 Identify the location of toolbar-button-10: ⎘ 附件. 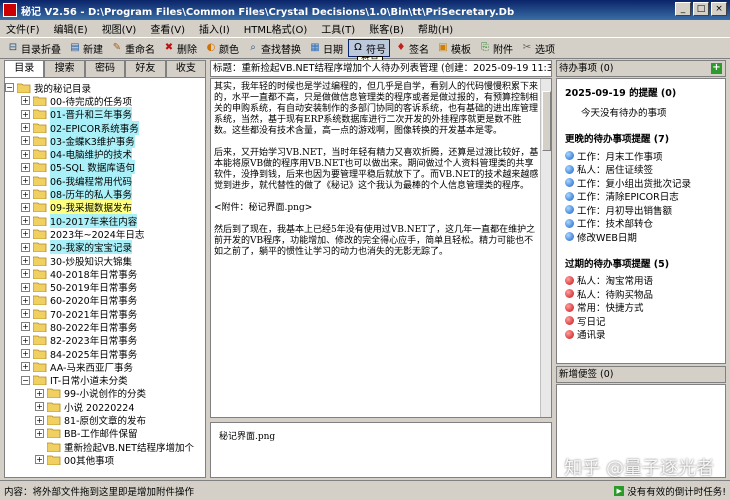
(496, 48).